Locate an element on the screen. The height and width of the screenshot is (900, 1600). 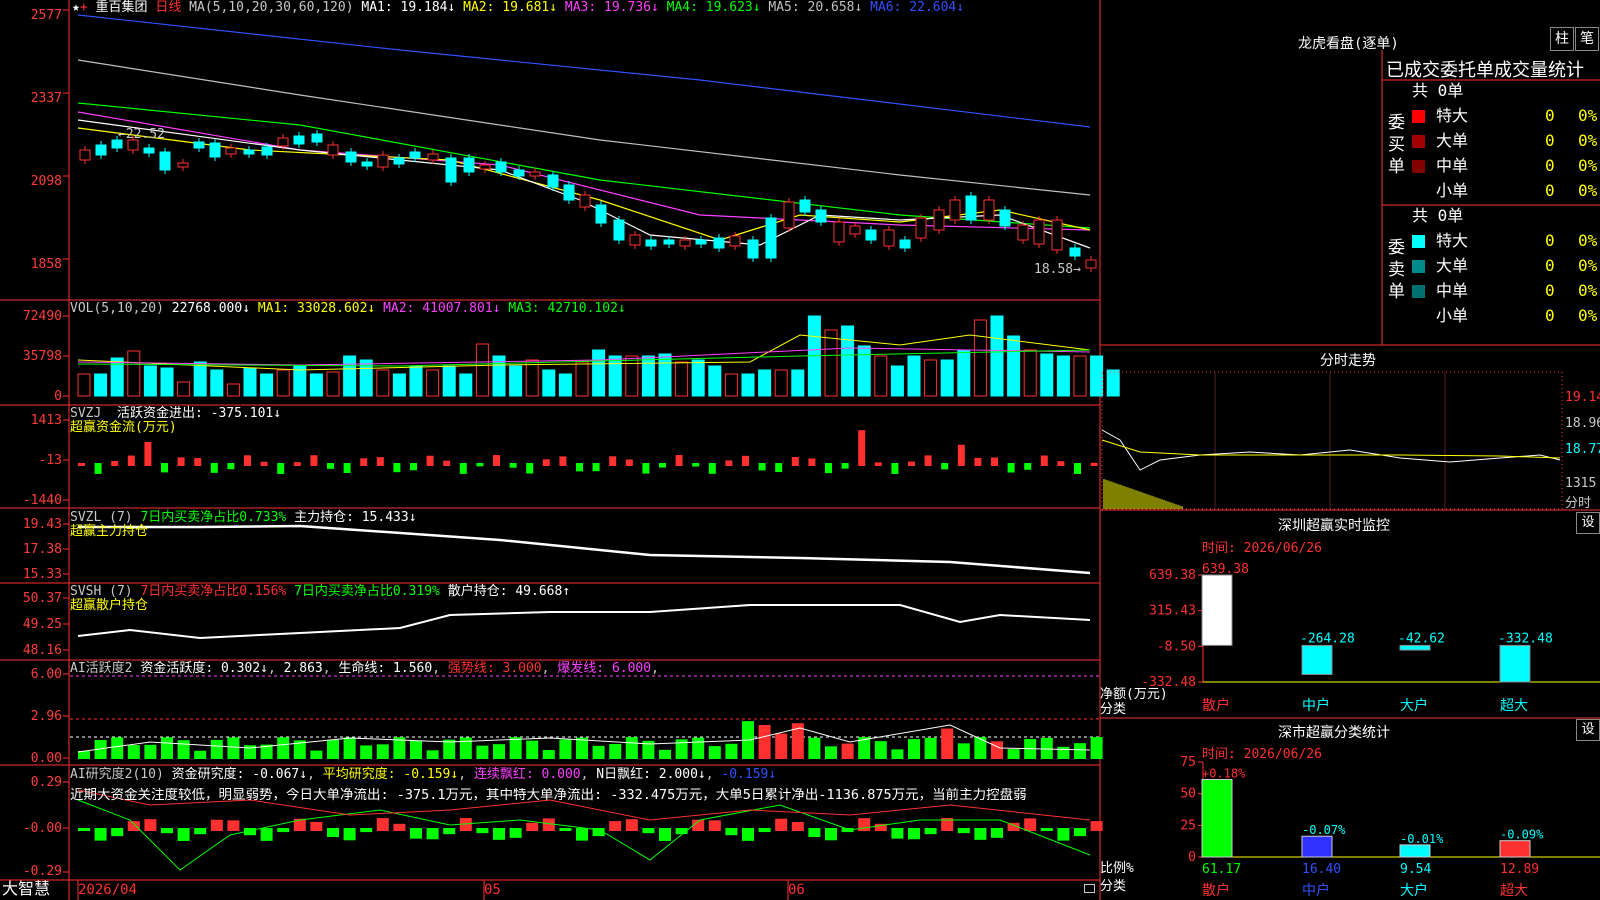
intraday-price-axis-0: 19.14 is located at coordinates (1582, 397).